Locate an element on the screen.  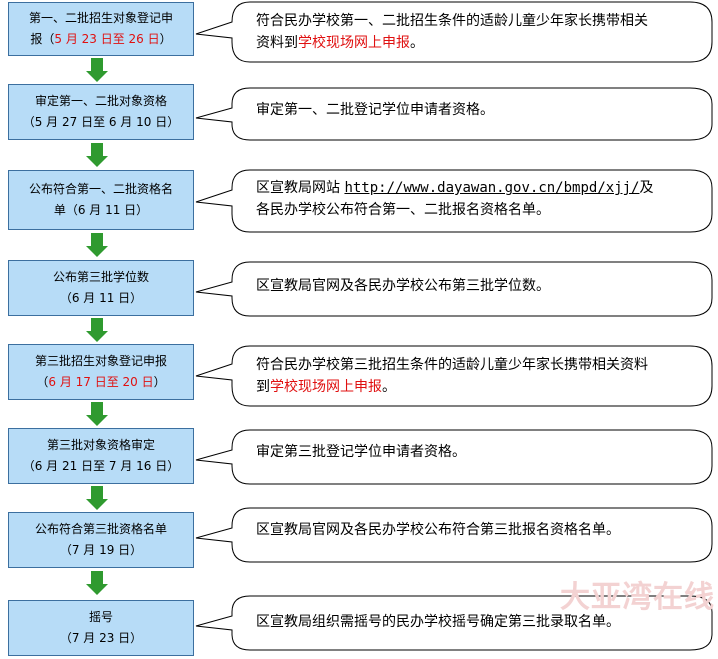
step-3-box: 公布符合第一、二批资格名 单（6 月 11 日） is located at coordinates (101, 200).